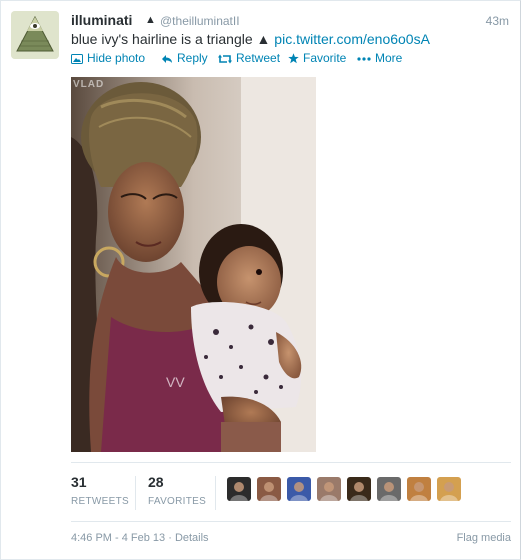  I want to click on tweet-full-timestamp: 4:46 PM - 4 Feb 13 ·, so click(123, 538).